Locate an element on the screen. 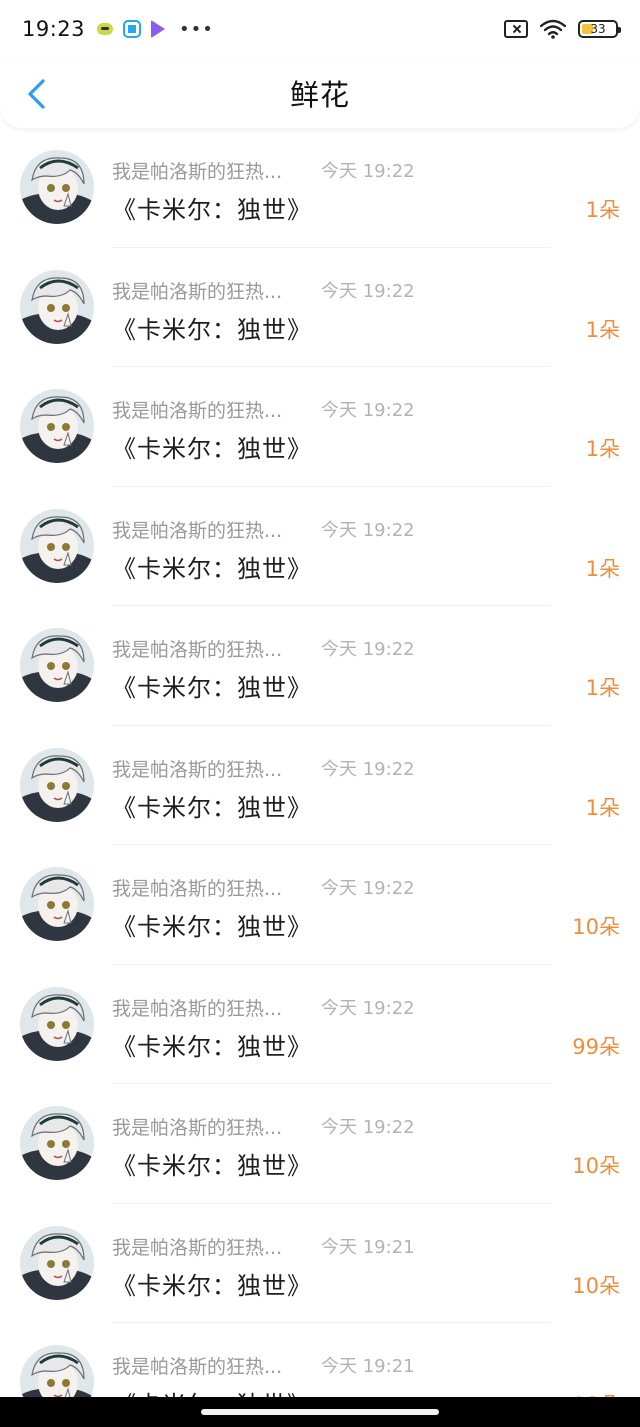 Image resolution: width=640 pixels, height=1427 pixels. battery-percent: 33 is located at coordinates (598, 29).